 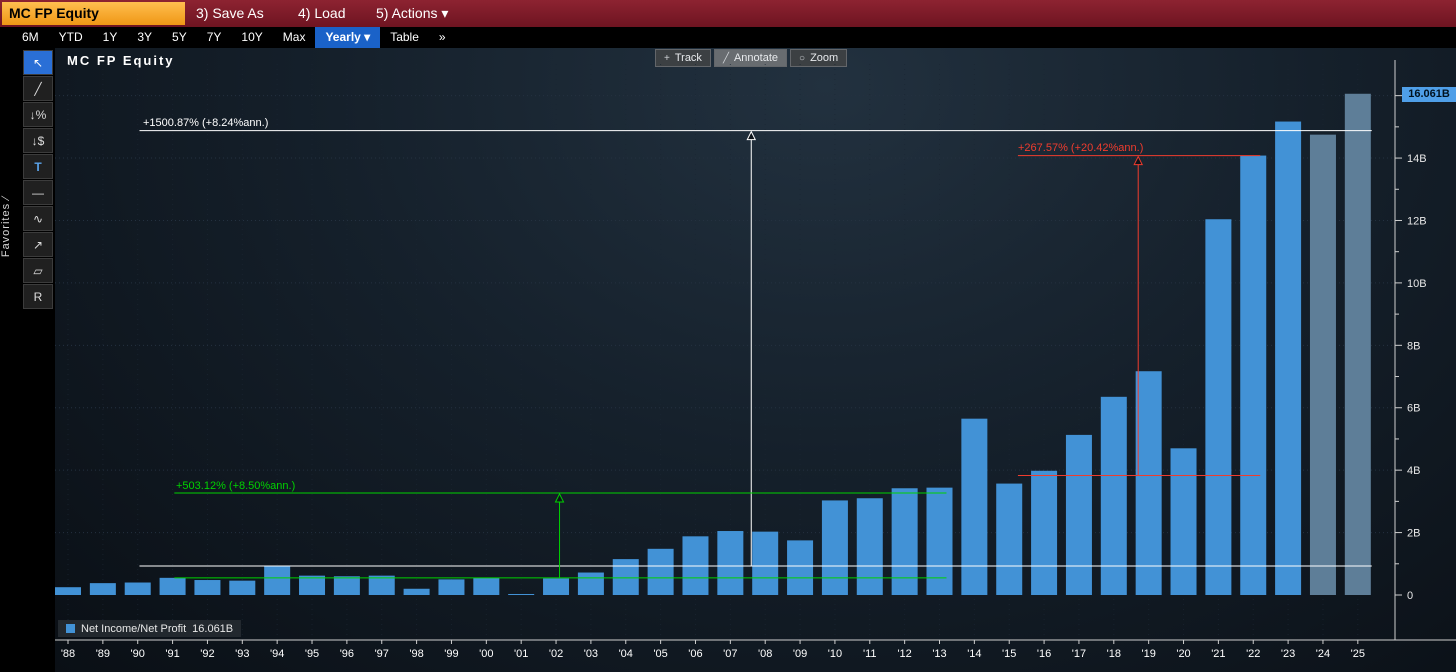 What do you see at coordinates (1148, 654) in the screenshot?
I see `svg-text: '19` at bounding box center [1148, 654].